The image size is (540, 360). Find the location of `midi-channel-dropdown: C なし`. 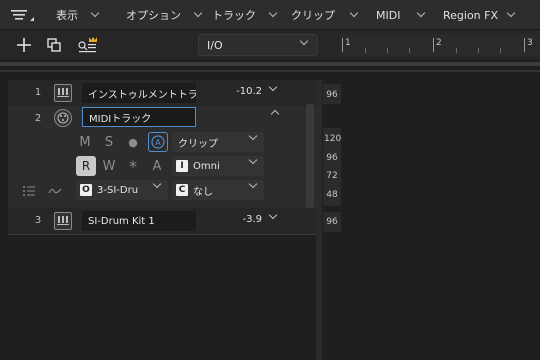

midi-channel-dropdown: C なし is located at coordinates (218, 189).